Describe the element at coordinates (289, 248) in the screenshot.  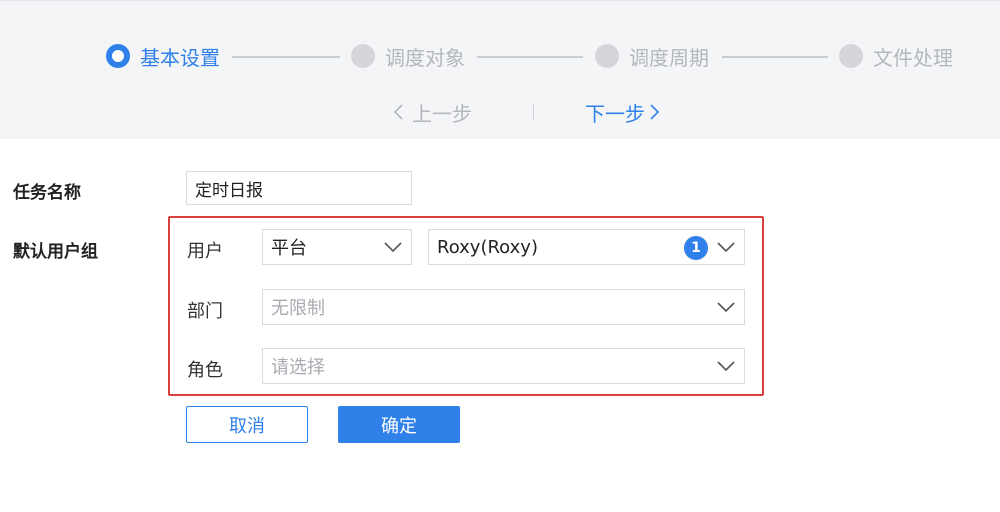
I see `user-type-value: 平台` at that location.